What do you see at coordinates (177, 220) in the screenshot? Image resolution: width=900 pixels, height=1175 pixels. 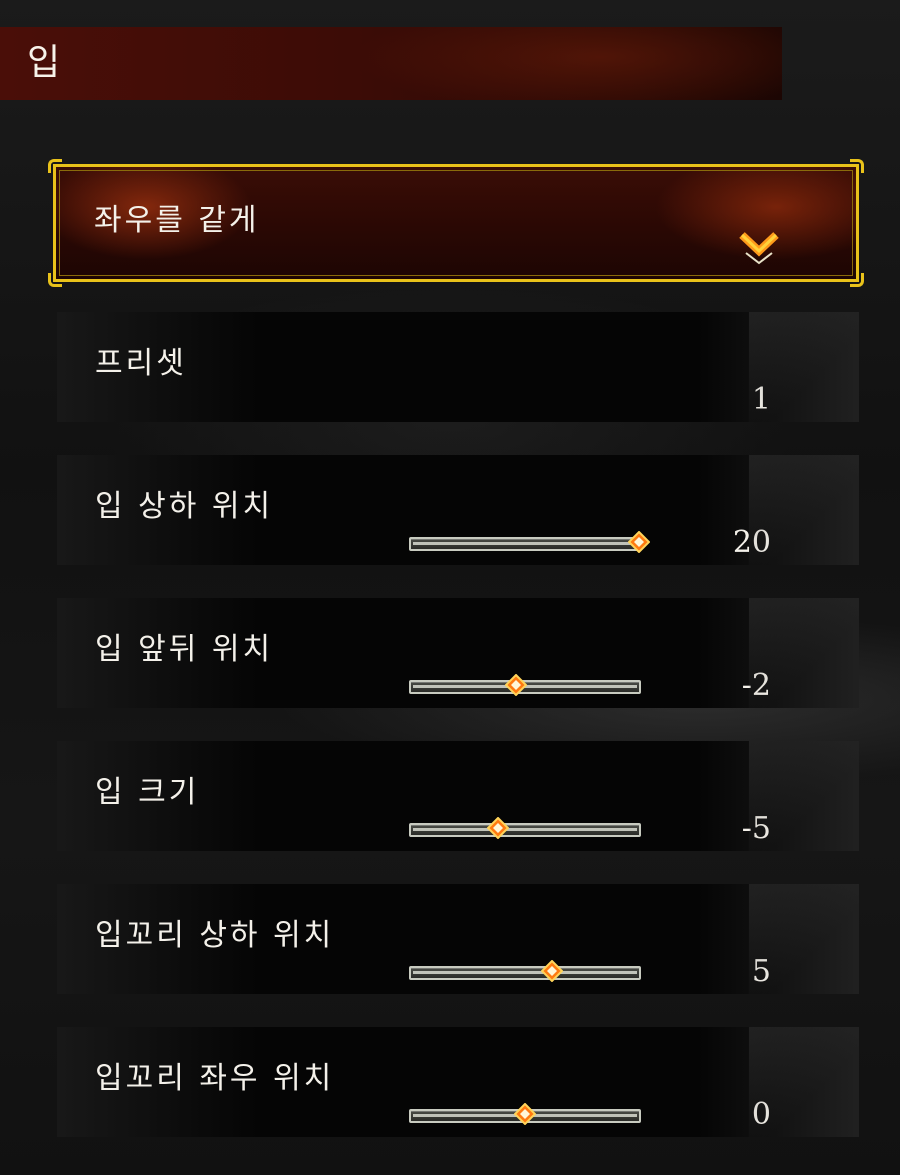 I see `symmetry-label: 좌우를 같게` at bounding box center [177, 220].